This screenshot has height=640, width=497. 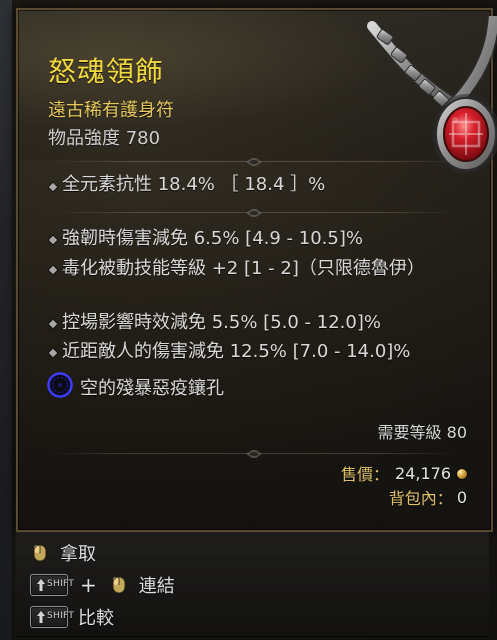 I want to click on action-compare: SHIFT 比較, so click(x=72, y=617).